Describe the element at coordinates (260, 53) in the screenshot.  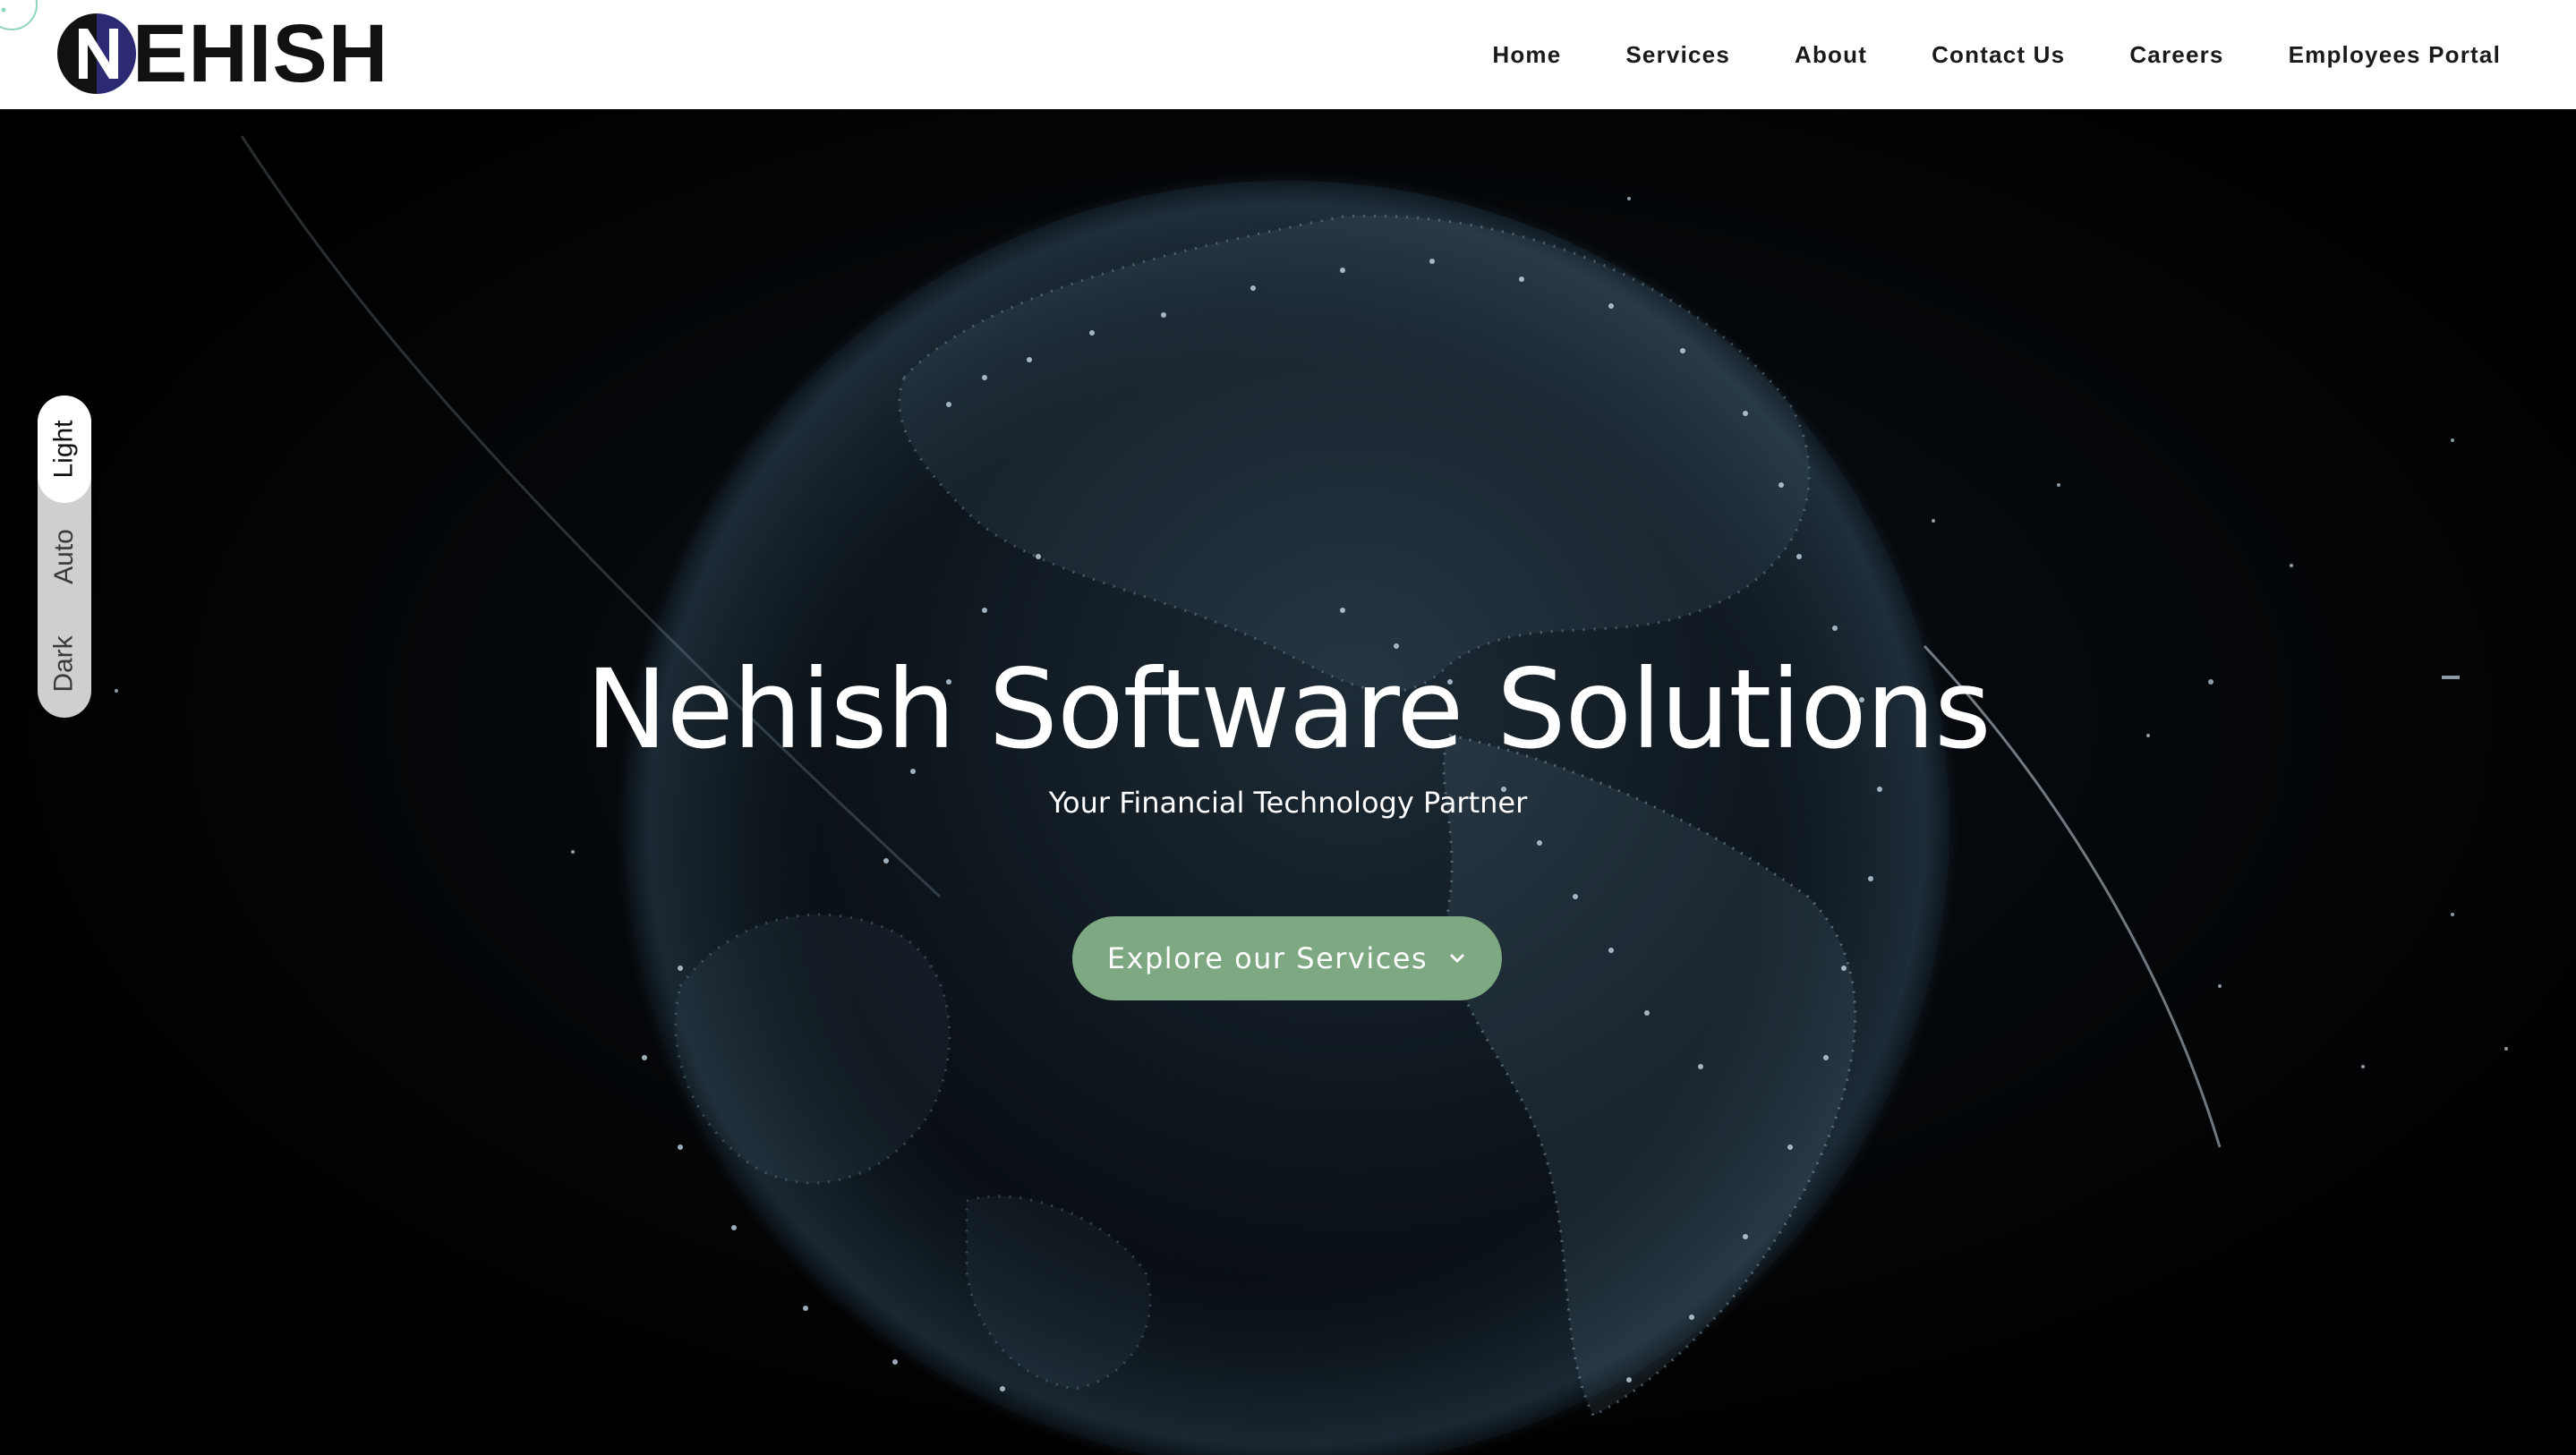
I see `logo-text: EHISH` at that location.